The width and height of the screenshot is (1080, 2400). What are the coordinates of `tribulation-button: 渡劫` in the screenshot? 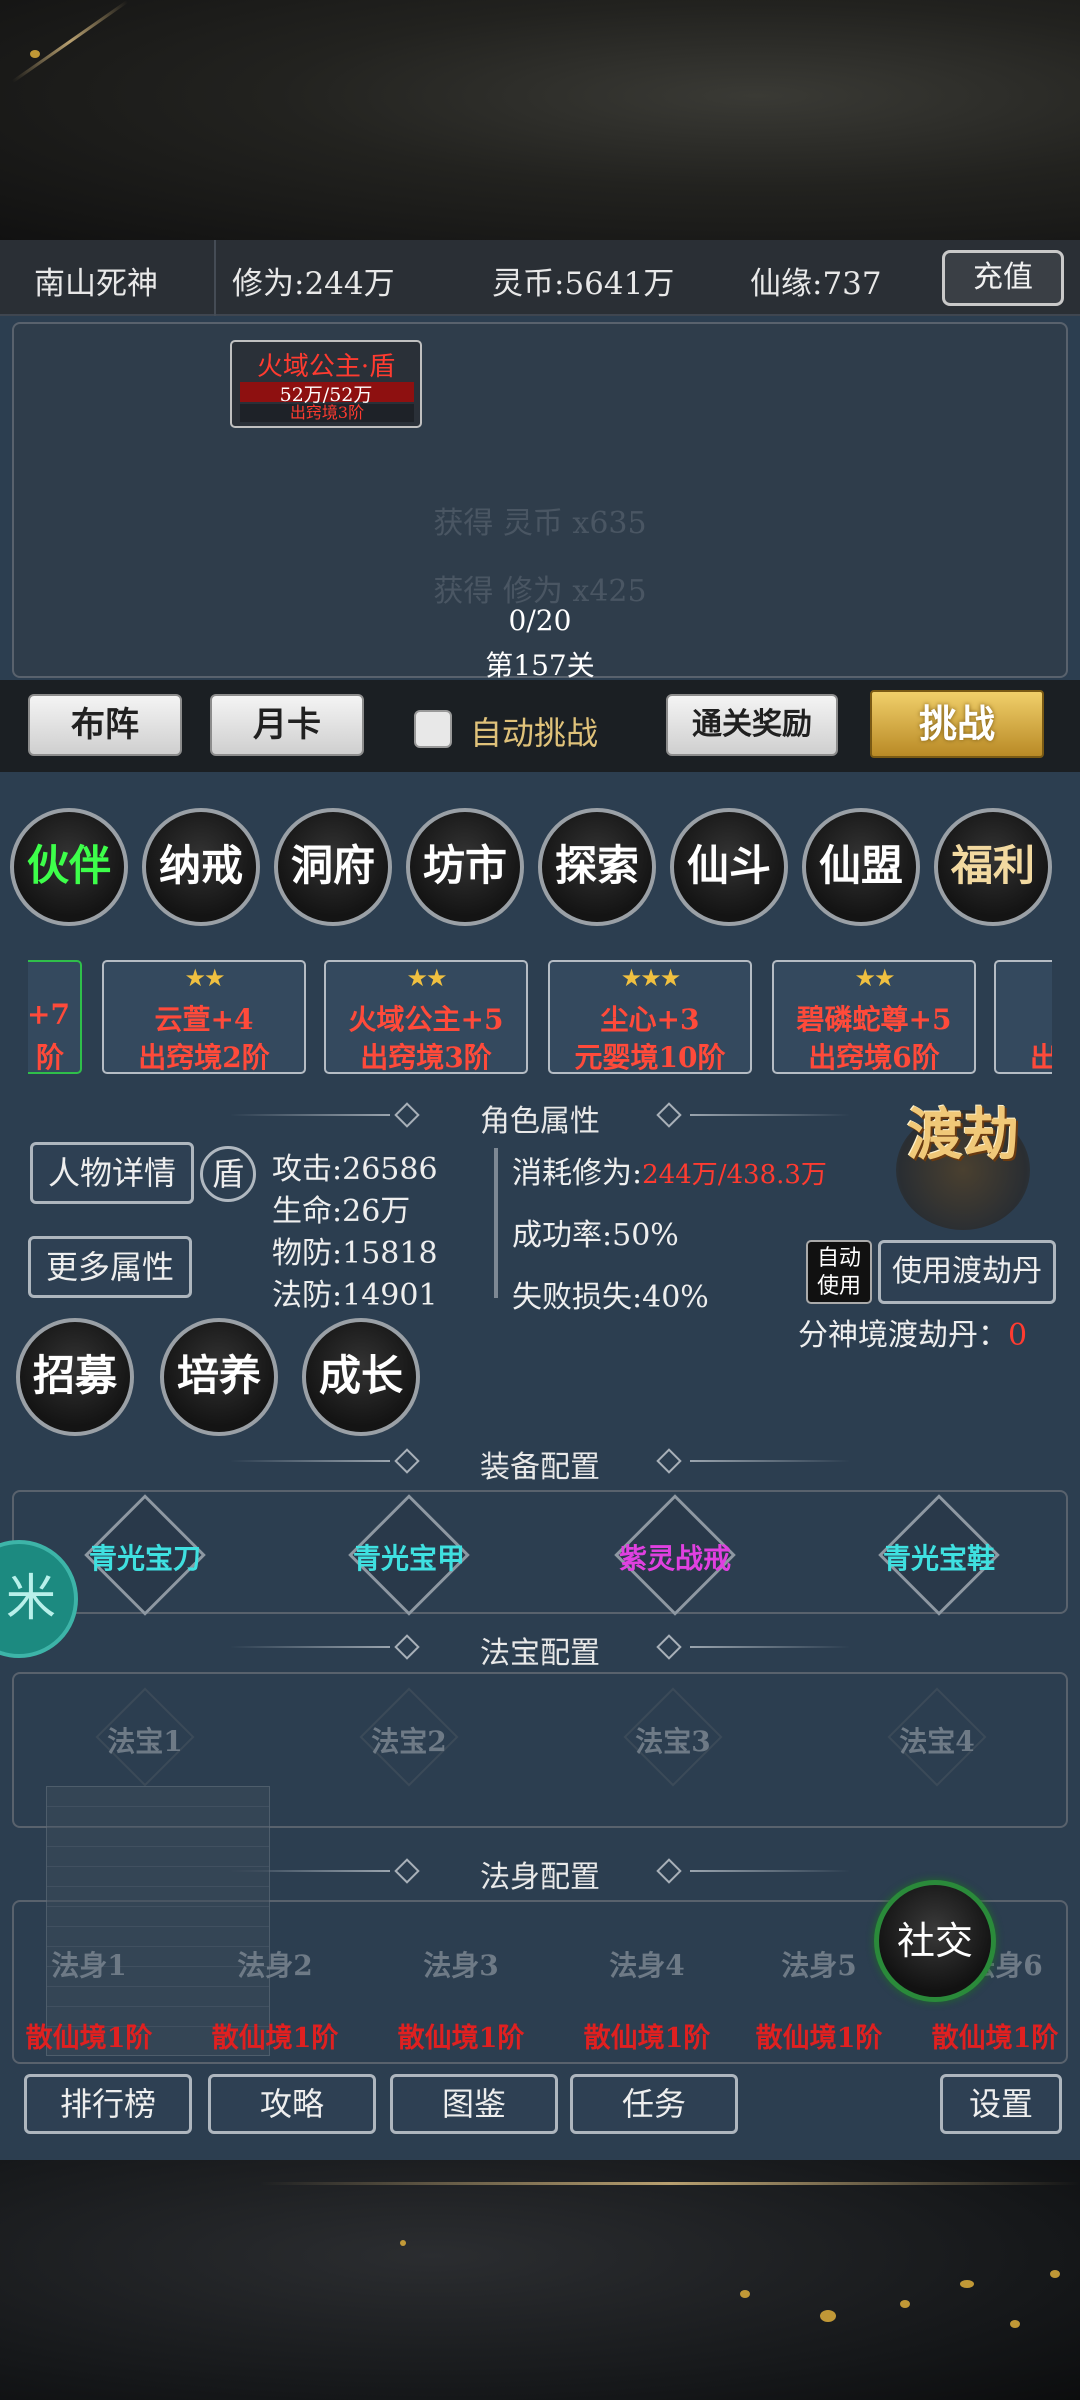 It's located at (963, 1168).